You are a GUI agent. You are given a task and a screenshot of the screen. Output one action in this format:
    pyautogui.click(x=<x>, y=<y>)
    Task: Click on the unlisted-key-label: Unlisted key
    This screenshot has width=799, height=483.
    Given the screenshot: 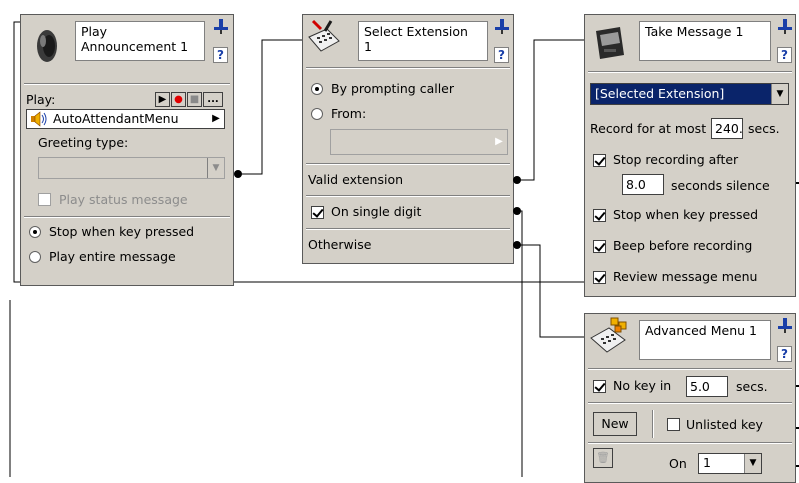 What is the action you would take?
    pyautogui.click(x=724, y=424)
    